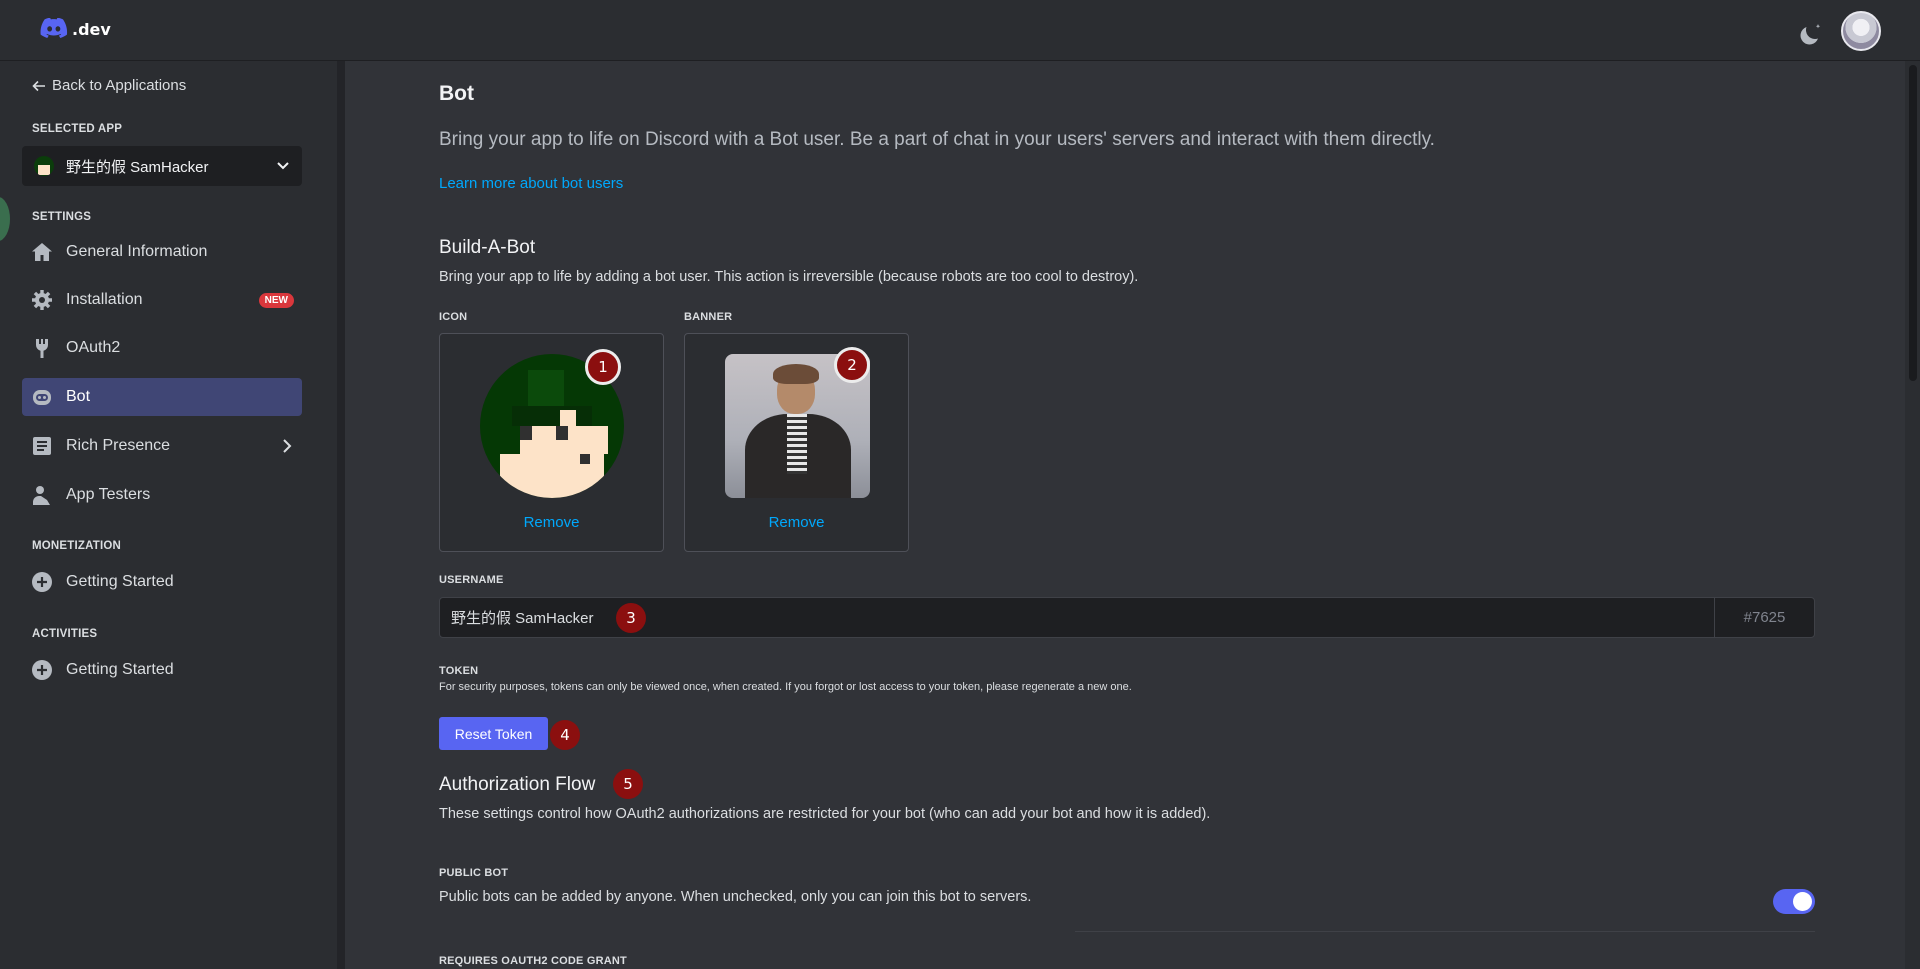 This screenshot has width=1920, height=969. Describe the element at coordinates (162, 397) in the screenshot. I see `sidebar-item-bot: Bot` at that location.